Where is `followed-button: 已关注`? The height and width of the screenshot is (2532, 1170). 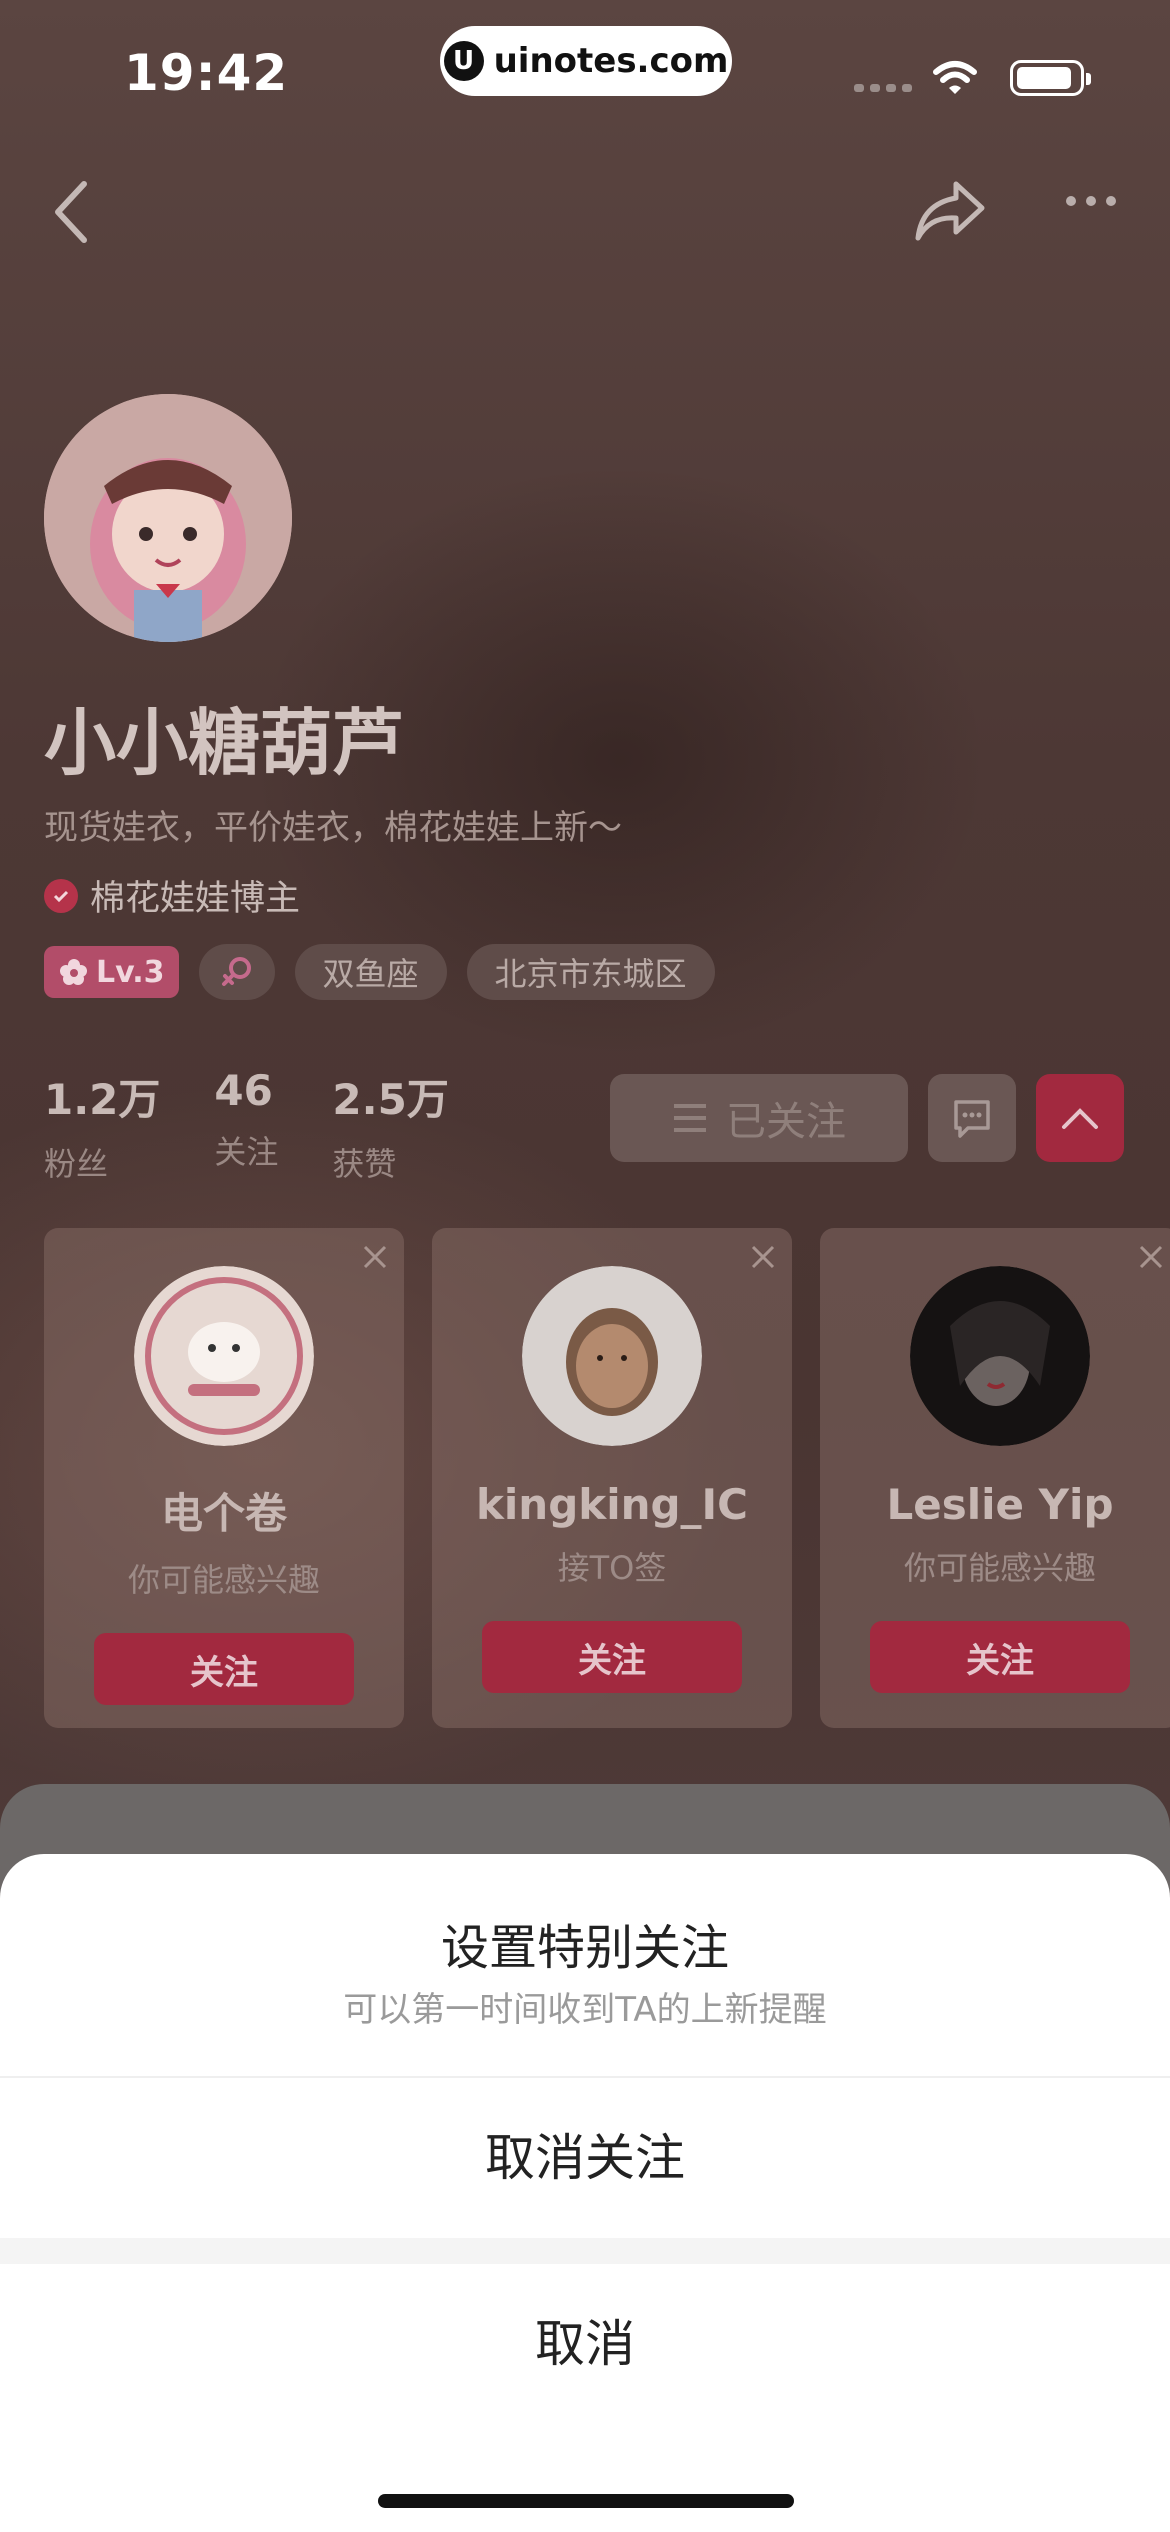
followed-button: 已关注 is located at coordinates (759, 1118).